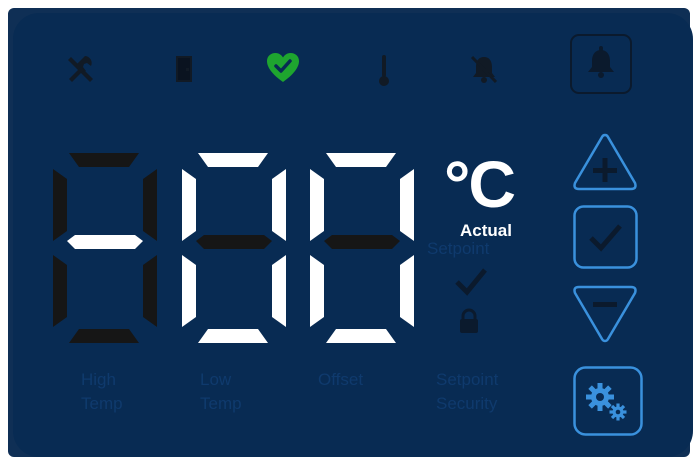 This screenshot has width=694, height=459. I want to click on minus-icon, so click(605, 304).